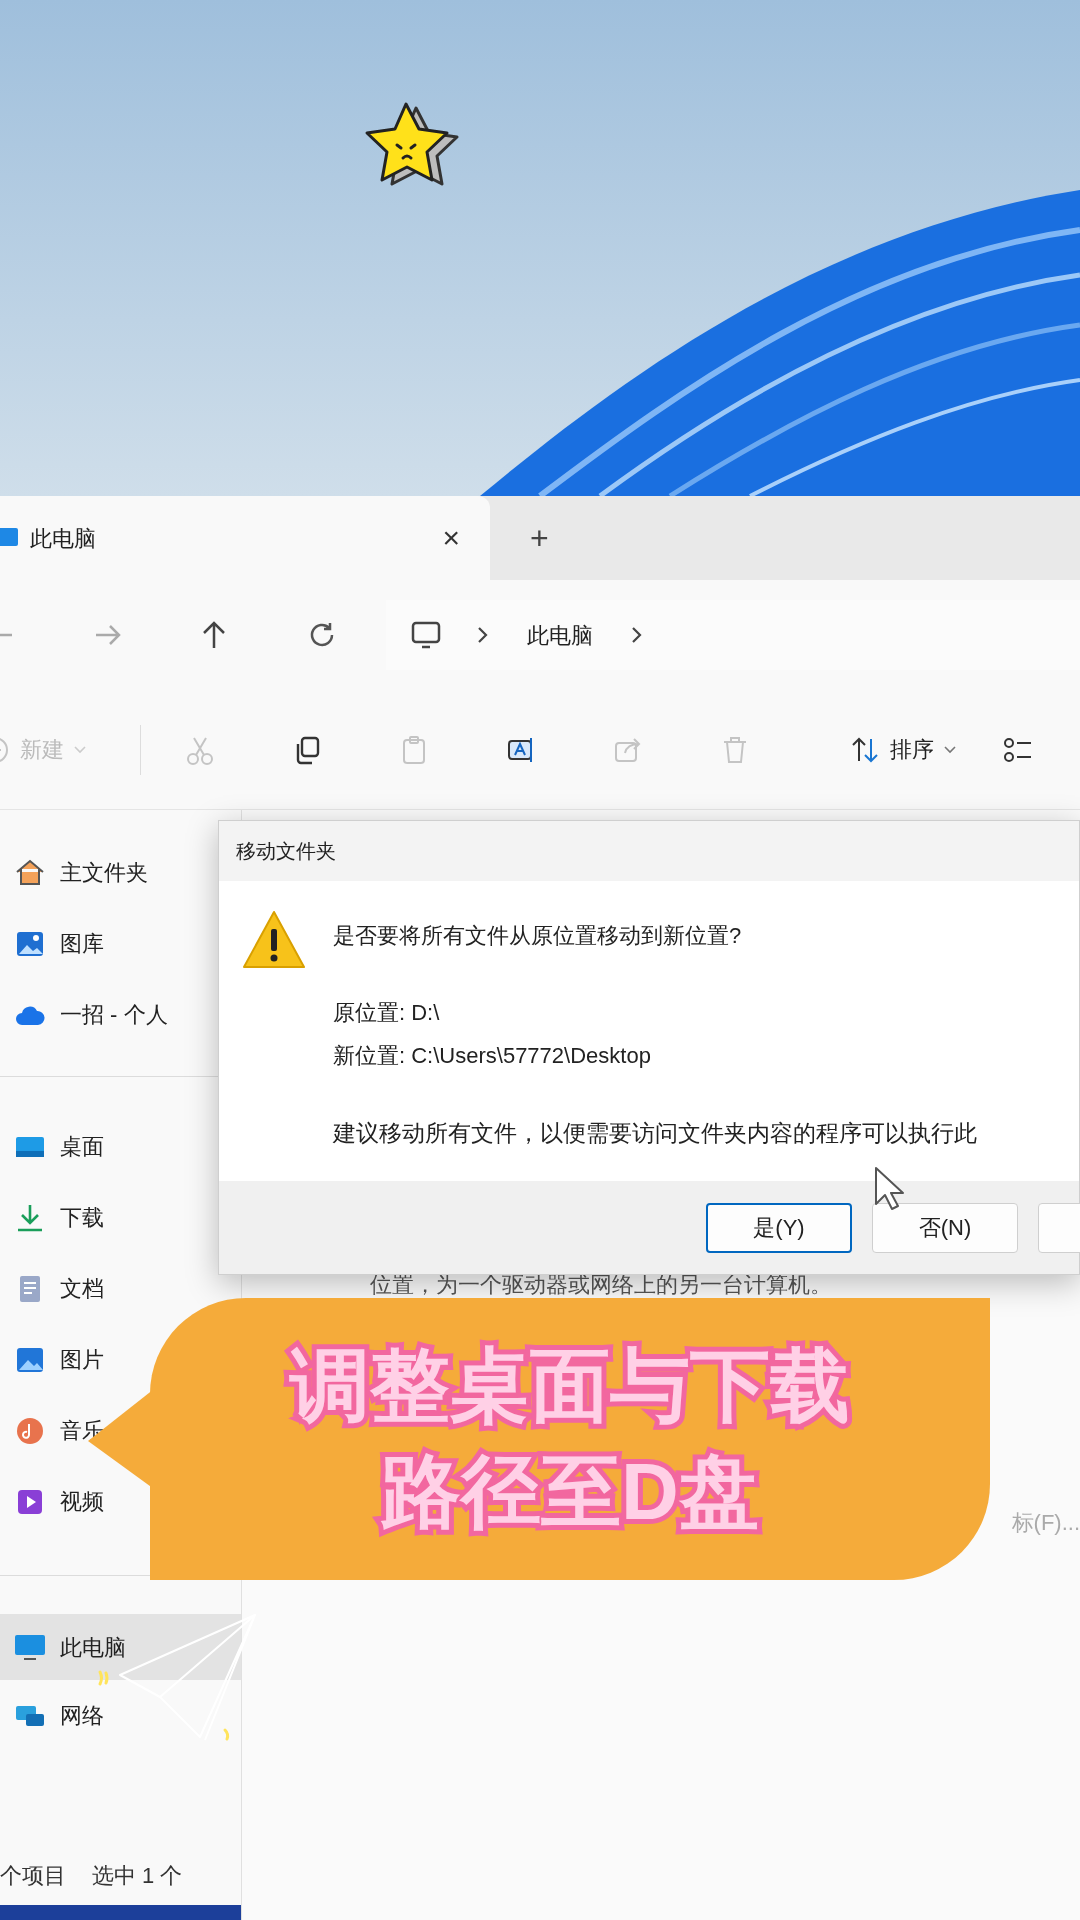 Image resolution: width=1080 pixels, height=1920 pixels. Describe the element at coordinates (120, 1647) in the screenshot. I see `sidebar-item: 此电脑` at that location.